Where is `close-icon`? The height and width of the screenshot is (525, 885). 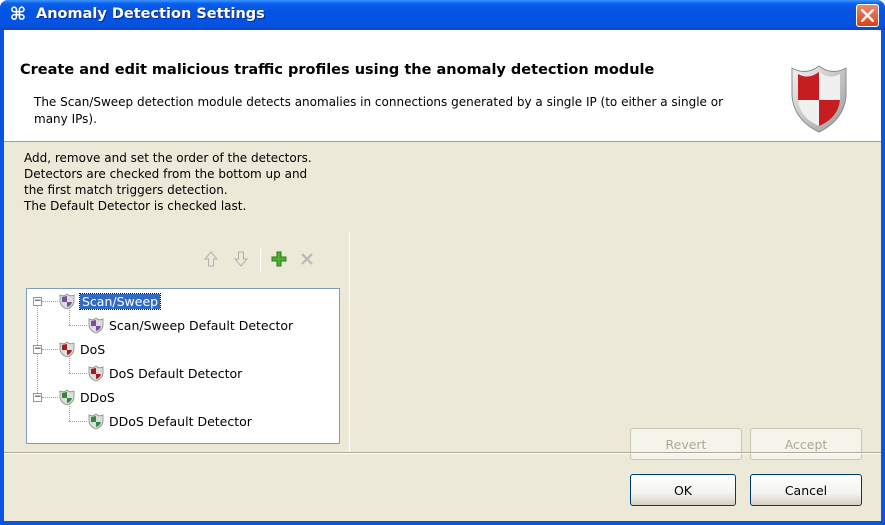
close-icon is located at coordinates (867, 15).